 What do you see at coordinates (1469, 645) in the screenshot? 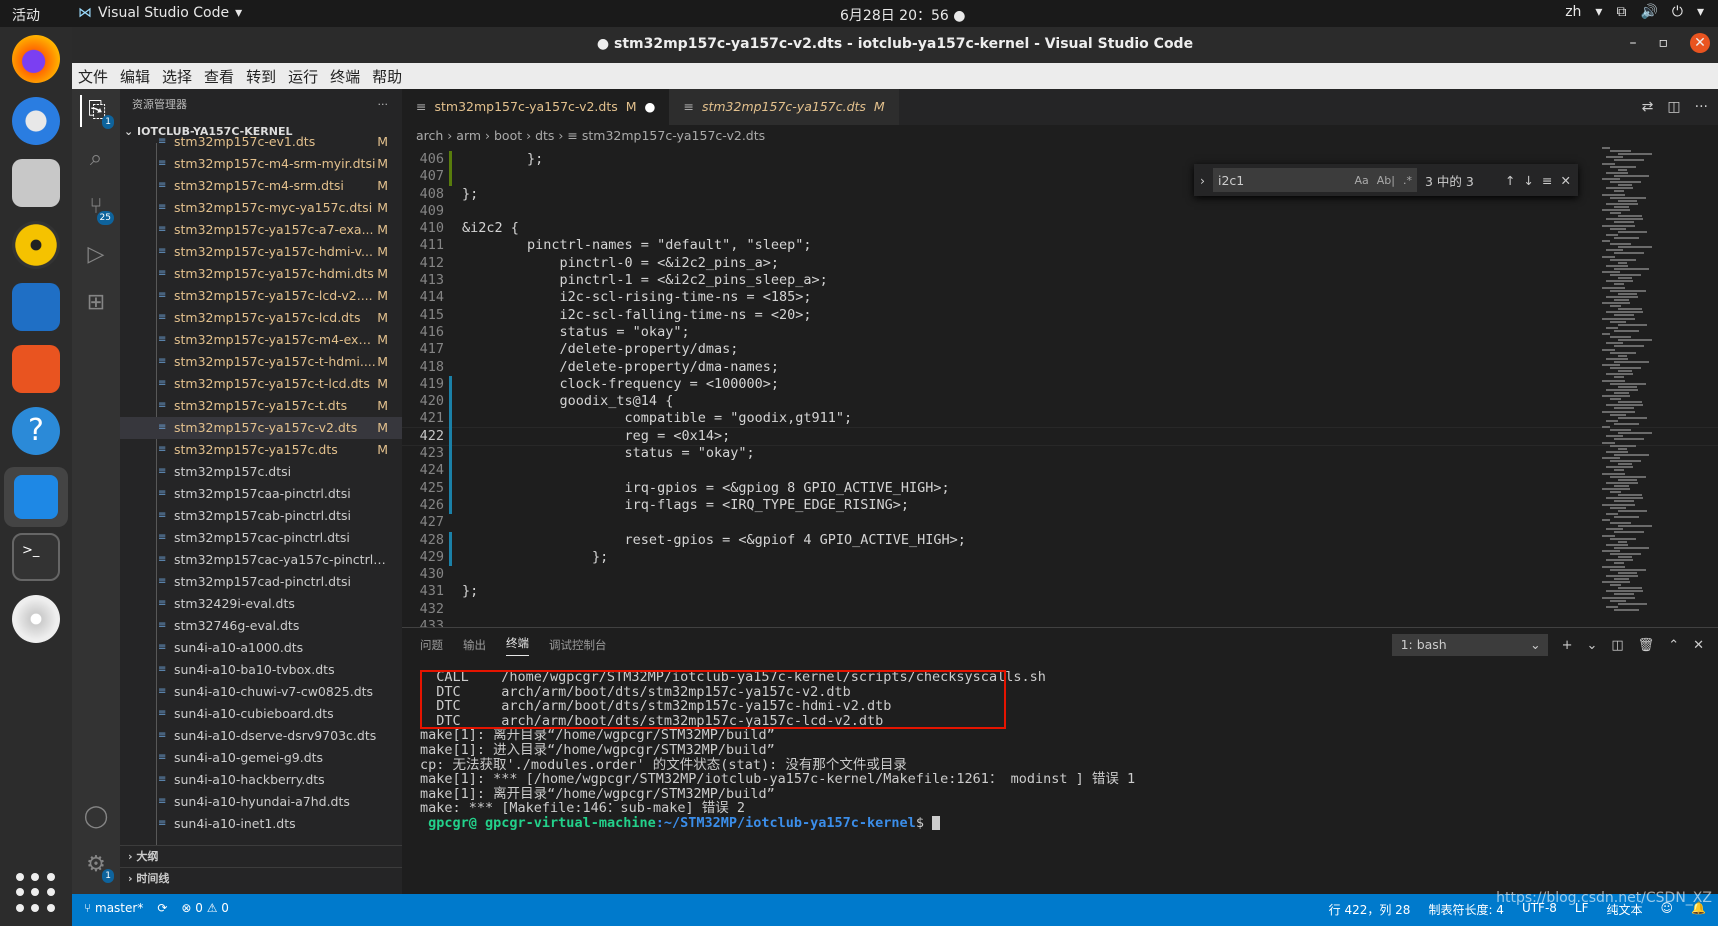
I see `terminal-select: 1: bash ⌄` at bounding box center [1469, 645].